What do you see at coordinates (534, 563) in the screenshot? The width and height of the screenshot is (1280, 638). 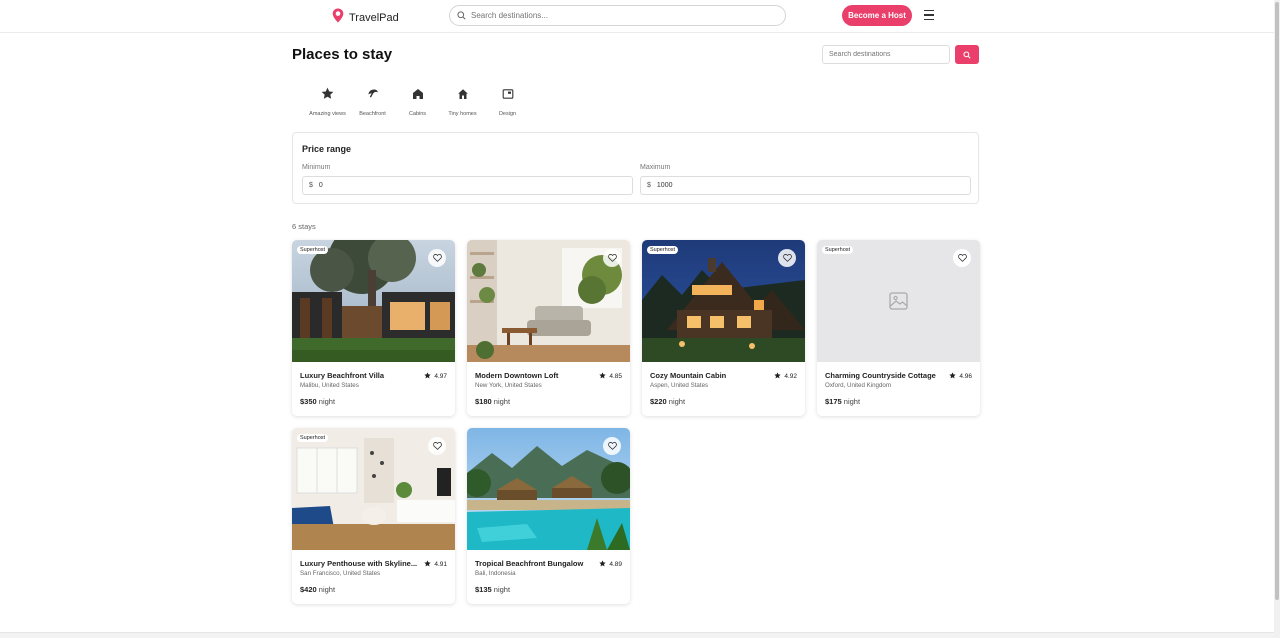 I see `listing-title: Tropical Beachfront Bungalow` at bounding box center [534, 563].